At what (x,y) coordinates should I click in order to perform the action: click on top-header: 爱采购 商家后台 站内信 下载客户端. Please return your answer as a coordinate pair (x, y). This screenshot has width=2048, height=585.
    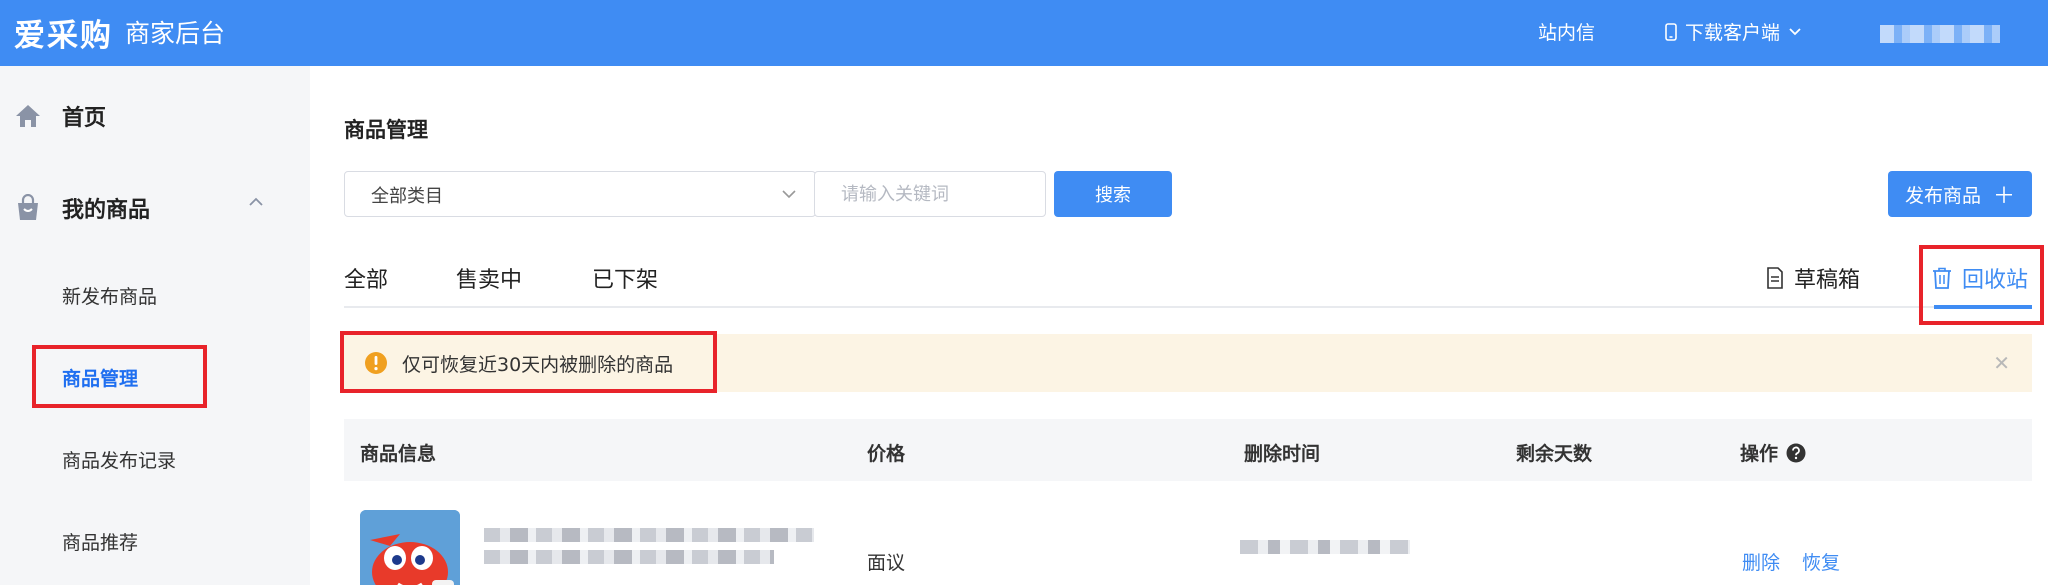
    Looking at the image, I should click on (1024, 33).